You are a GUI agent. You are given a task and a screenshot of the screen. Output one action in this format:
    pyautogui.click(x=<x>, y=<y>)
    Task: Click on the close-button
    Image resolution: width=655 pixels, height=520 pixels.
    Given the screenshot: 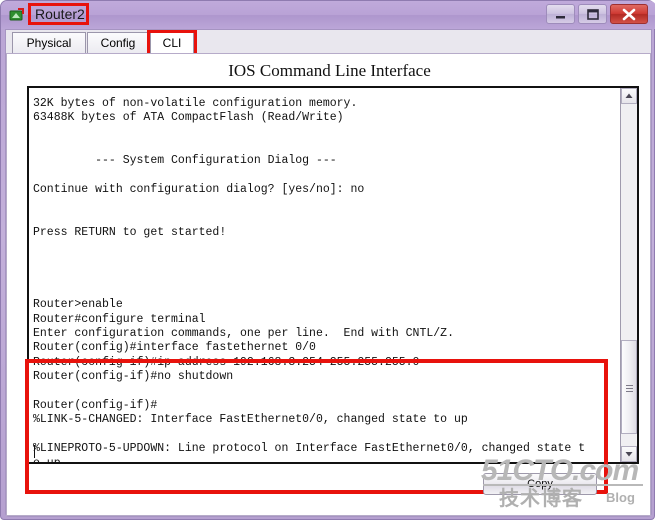 What is the action you would take?
    pyautogui.click(x=629, y=14)
    